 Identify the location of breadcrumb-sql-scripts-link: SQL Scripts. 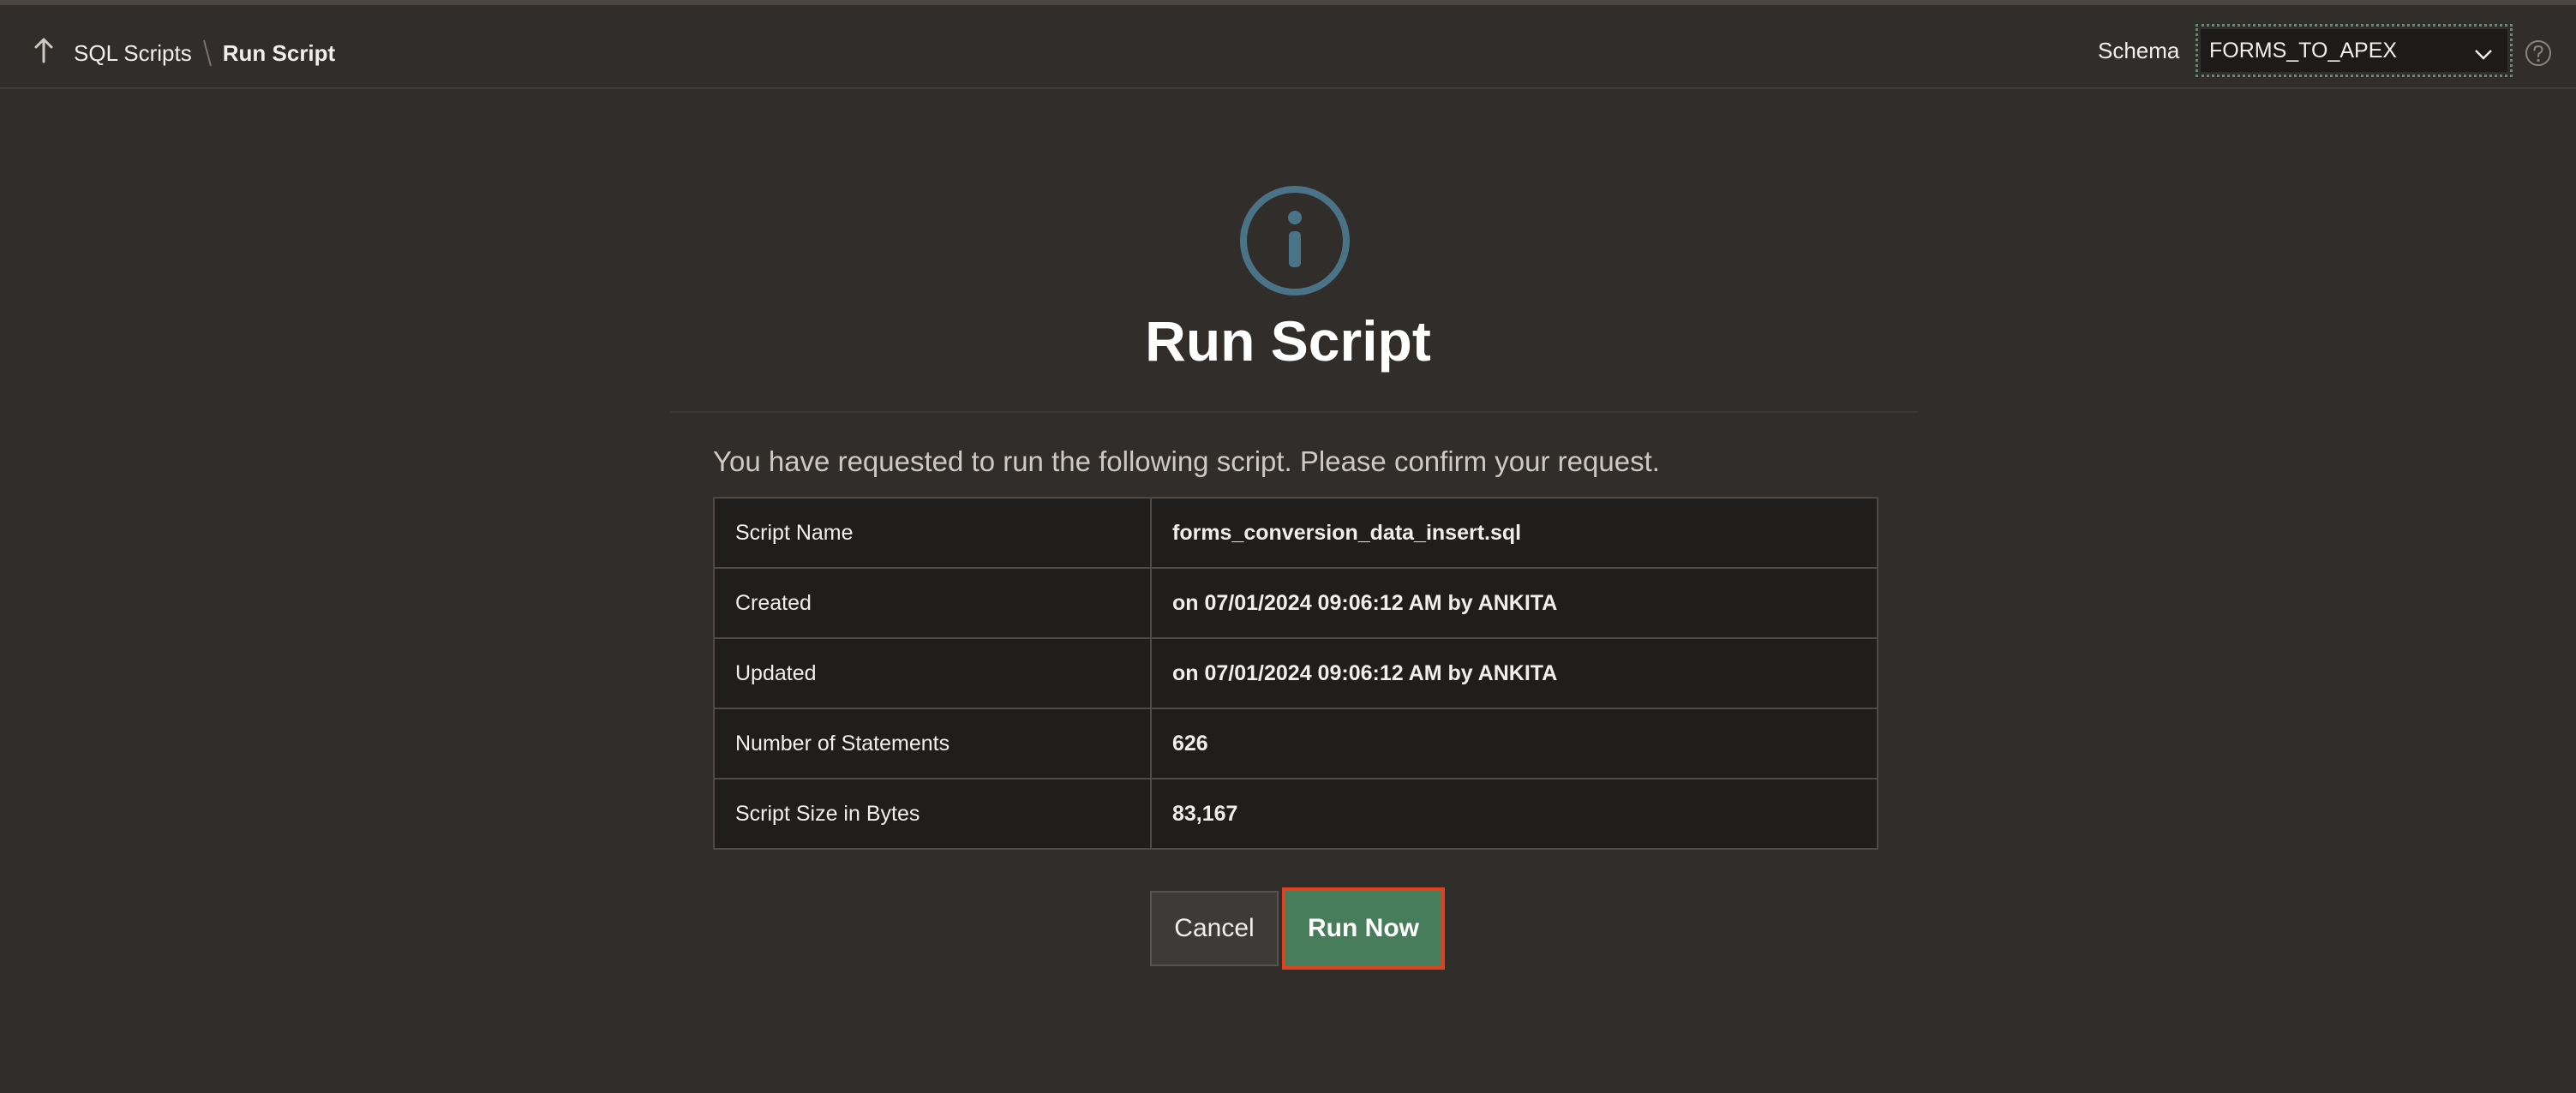
(133, 54).